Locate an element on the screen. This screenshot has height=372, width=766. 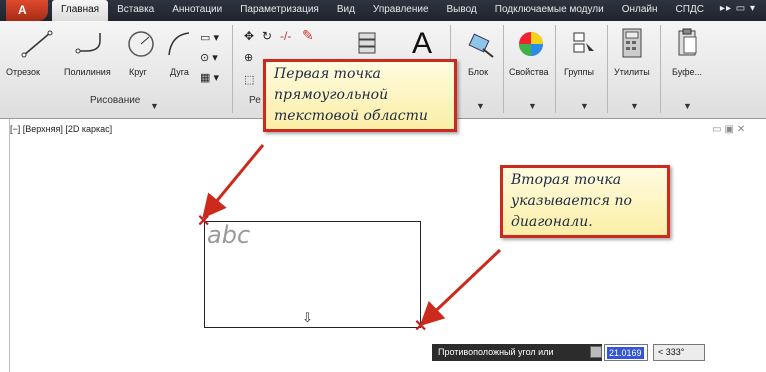
callout-line: диагонали. is located at coordinates (552, 222).